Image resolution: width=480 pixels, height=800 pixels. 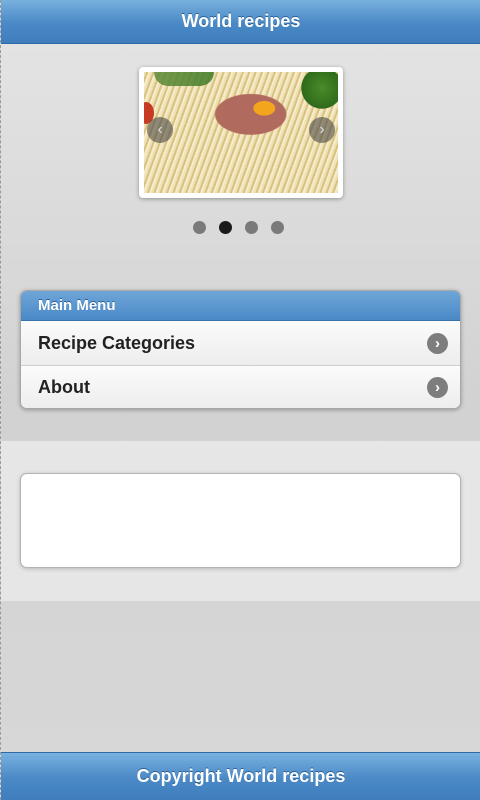 I want to click on app-footer: Copyright World recipes, so click(x=240, y=776).